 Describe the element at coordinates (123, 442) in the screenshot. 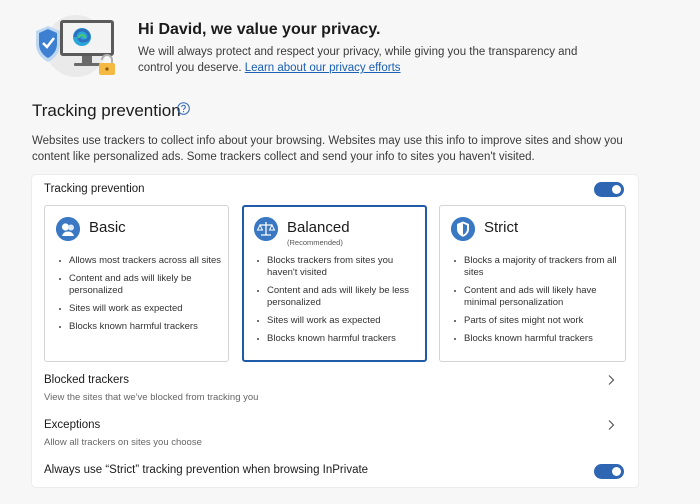

I see `exceptions-description: Allow all trackers on sites you choose` at that location.